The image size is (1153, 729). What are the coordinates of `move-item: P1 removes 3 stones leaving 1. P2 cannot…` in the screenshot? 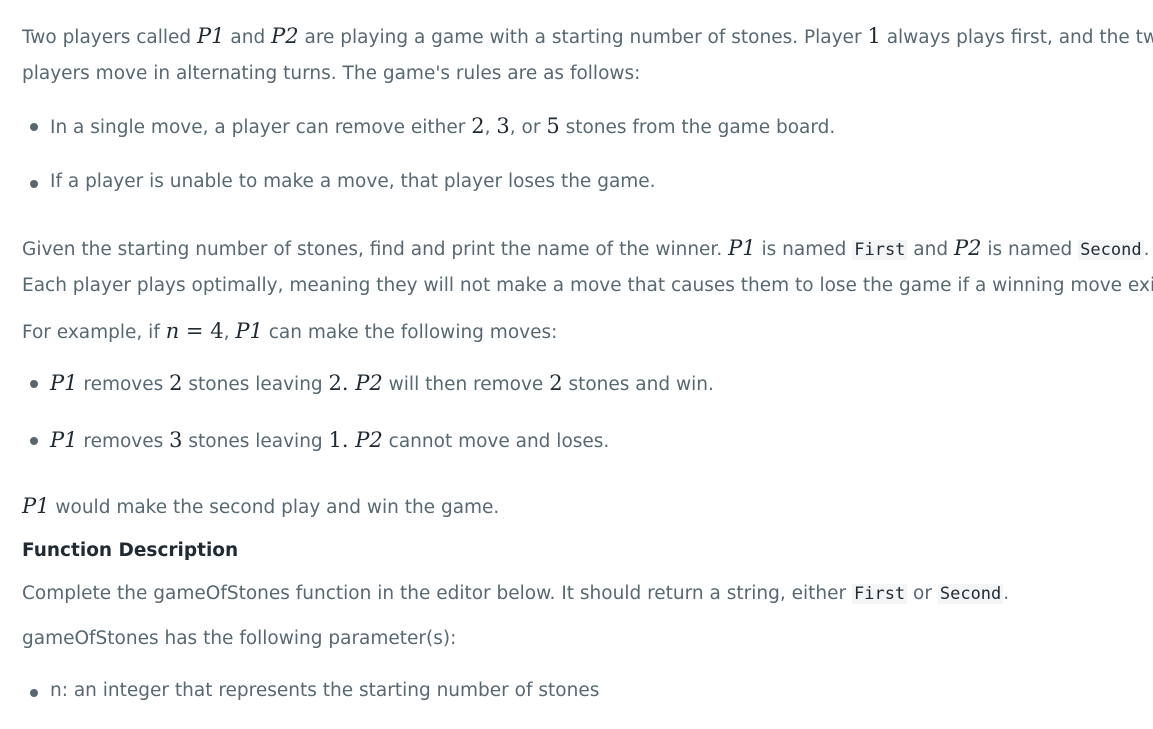 It's located at (329, 440).